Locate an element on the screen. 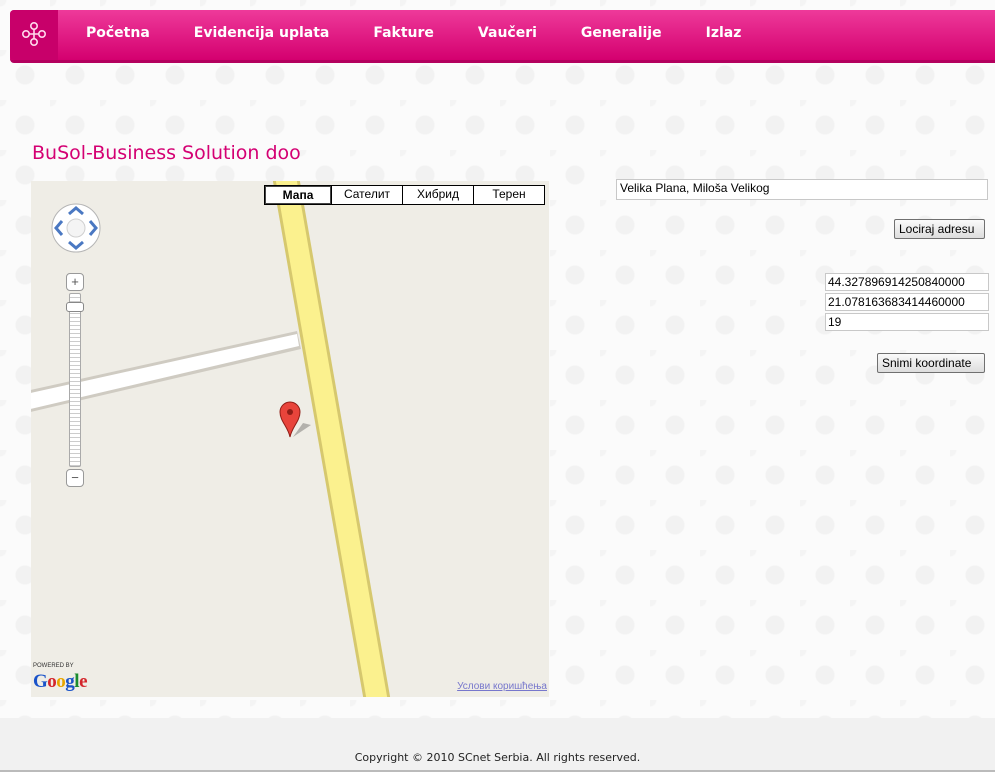 This screenshot has height=774, width=995. map-marker-icon is located at coordinates (295, 421).